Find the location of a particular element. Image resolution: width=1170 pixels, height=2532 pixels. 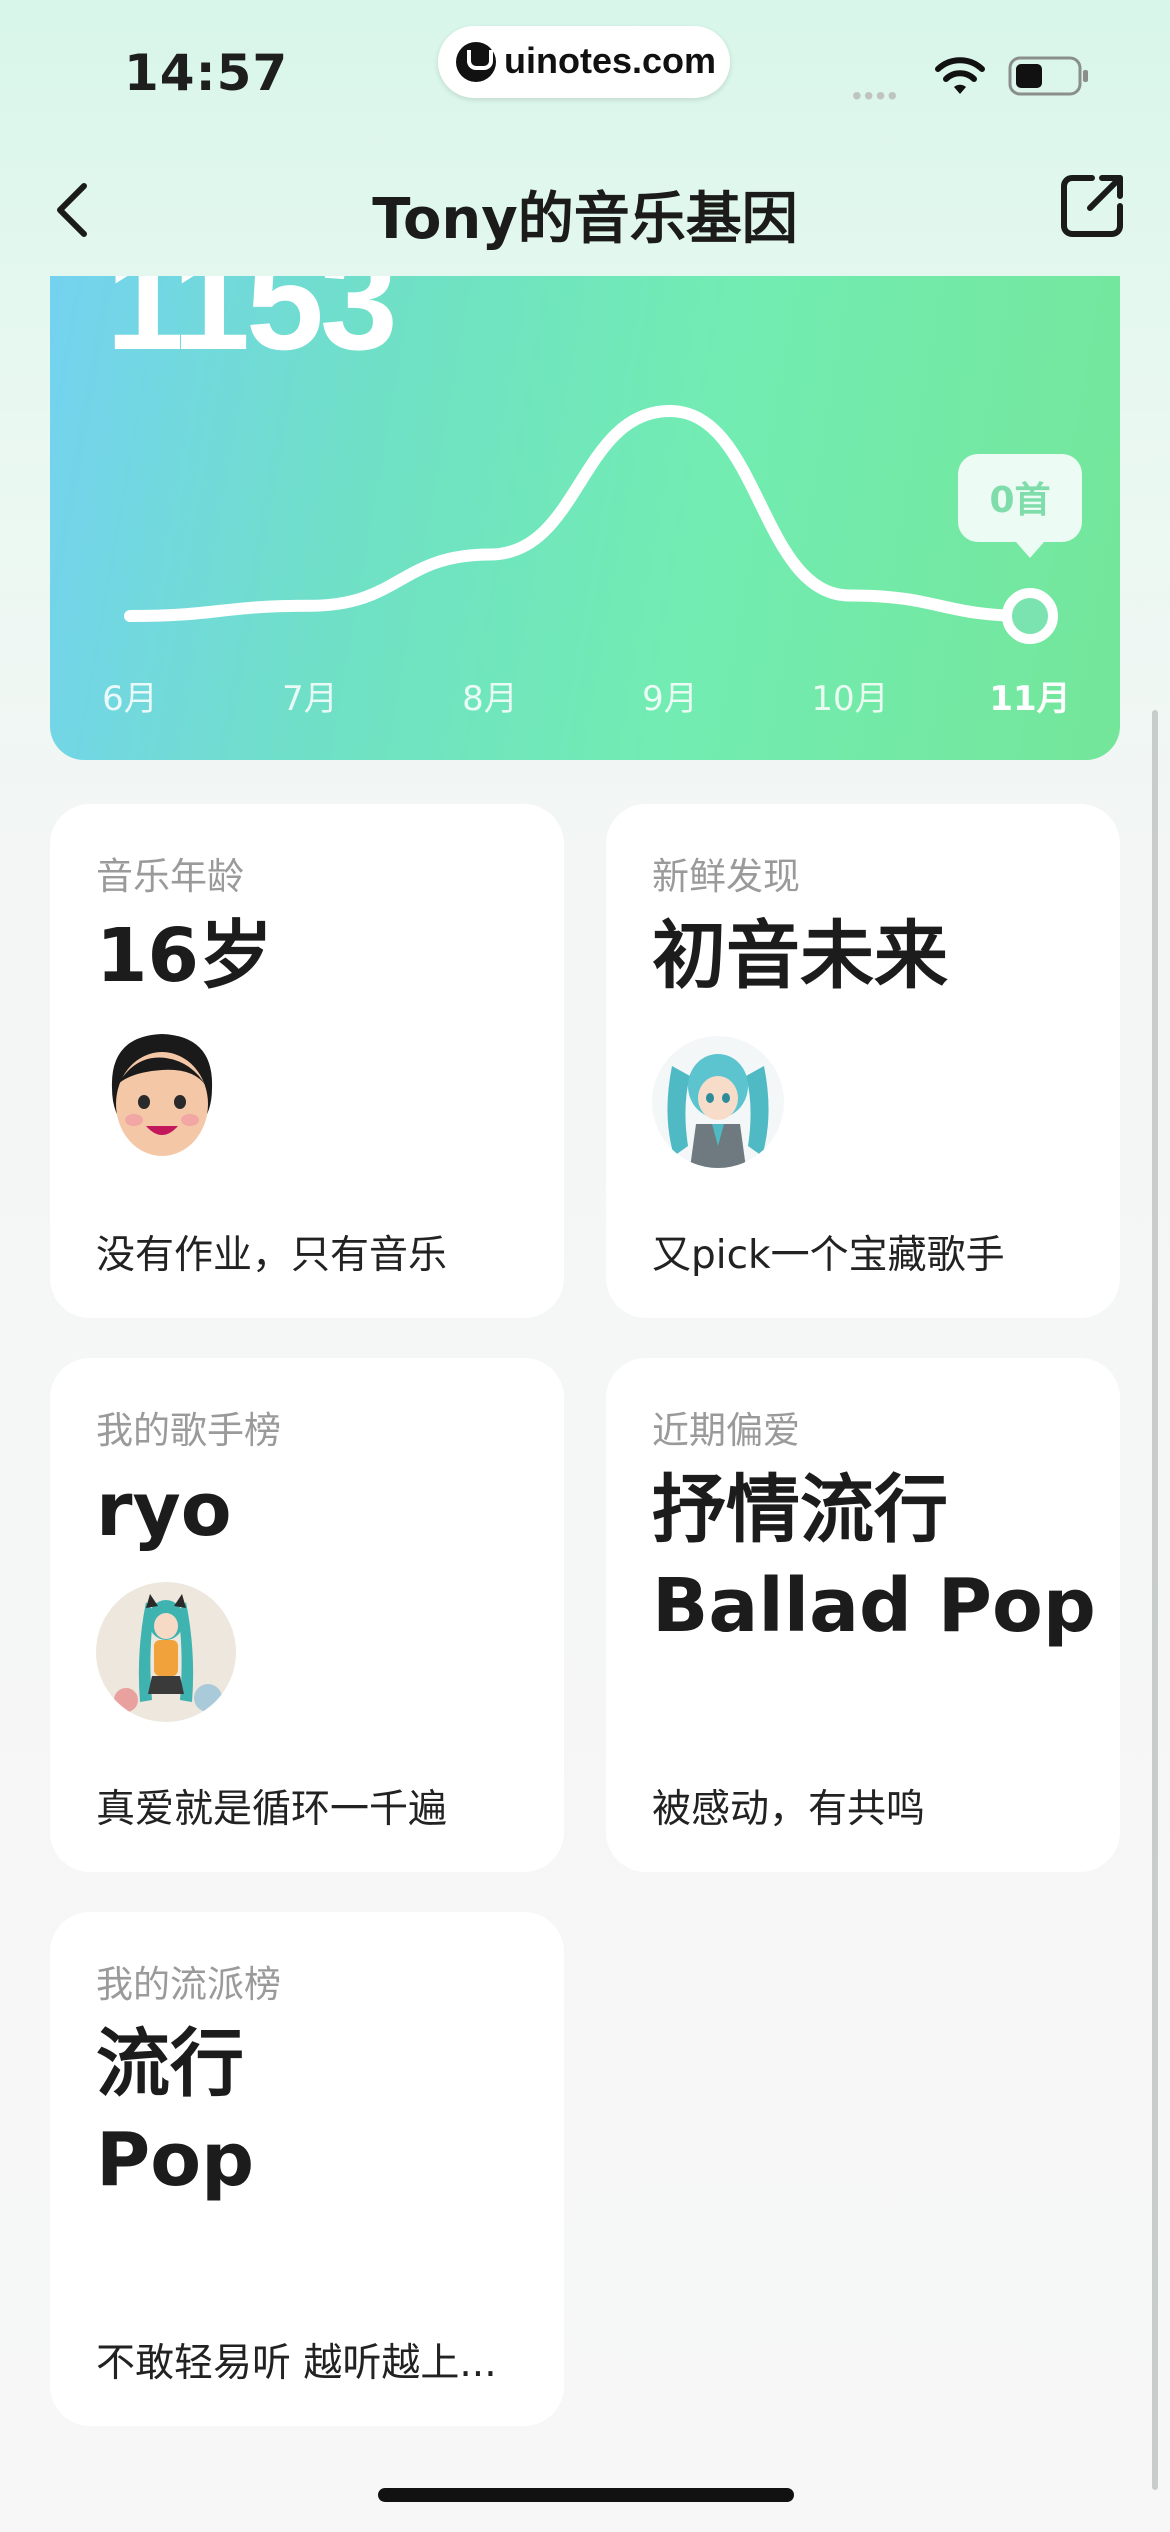

card-title: ryo is located at coordinates (164, 1510).